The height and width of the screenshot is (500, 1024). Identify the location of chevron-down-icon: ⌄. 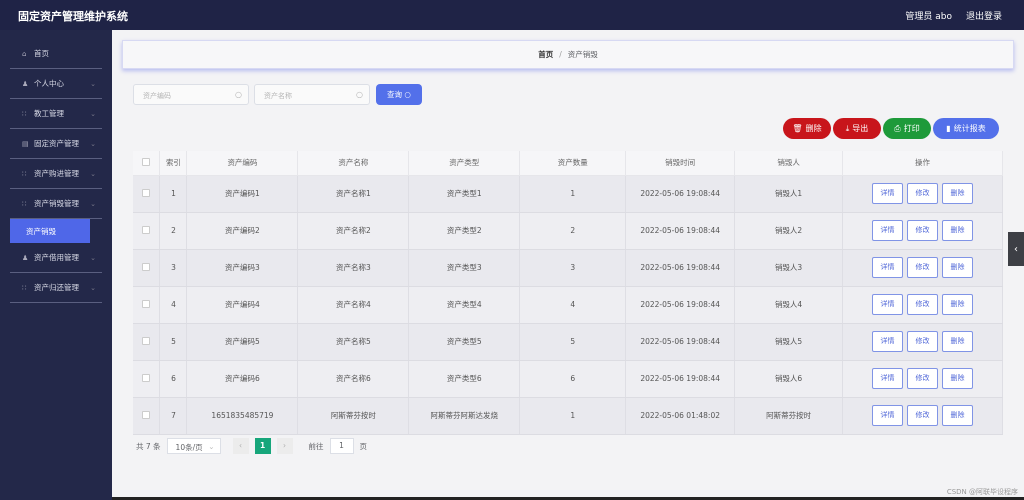
(93, 113).